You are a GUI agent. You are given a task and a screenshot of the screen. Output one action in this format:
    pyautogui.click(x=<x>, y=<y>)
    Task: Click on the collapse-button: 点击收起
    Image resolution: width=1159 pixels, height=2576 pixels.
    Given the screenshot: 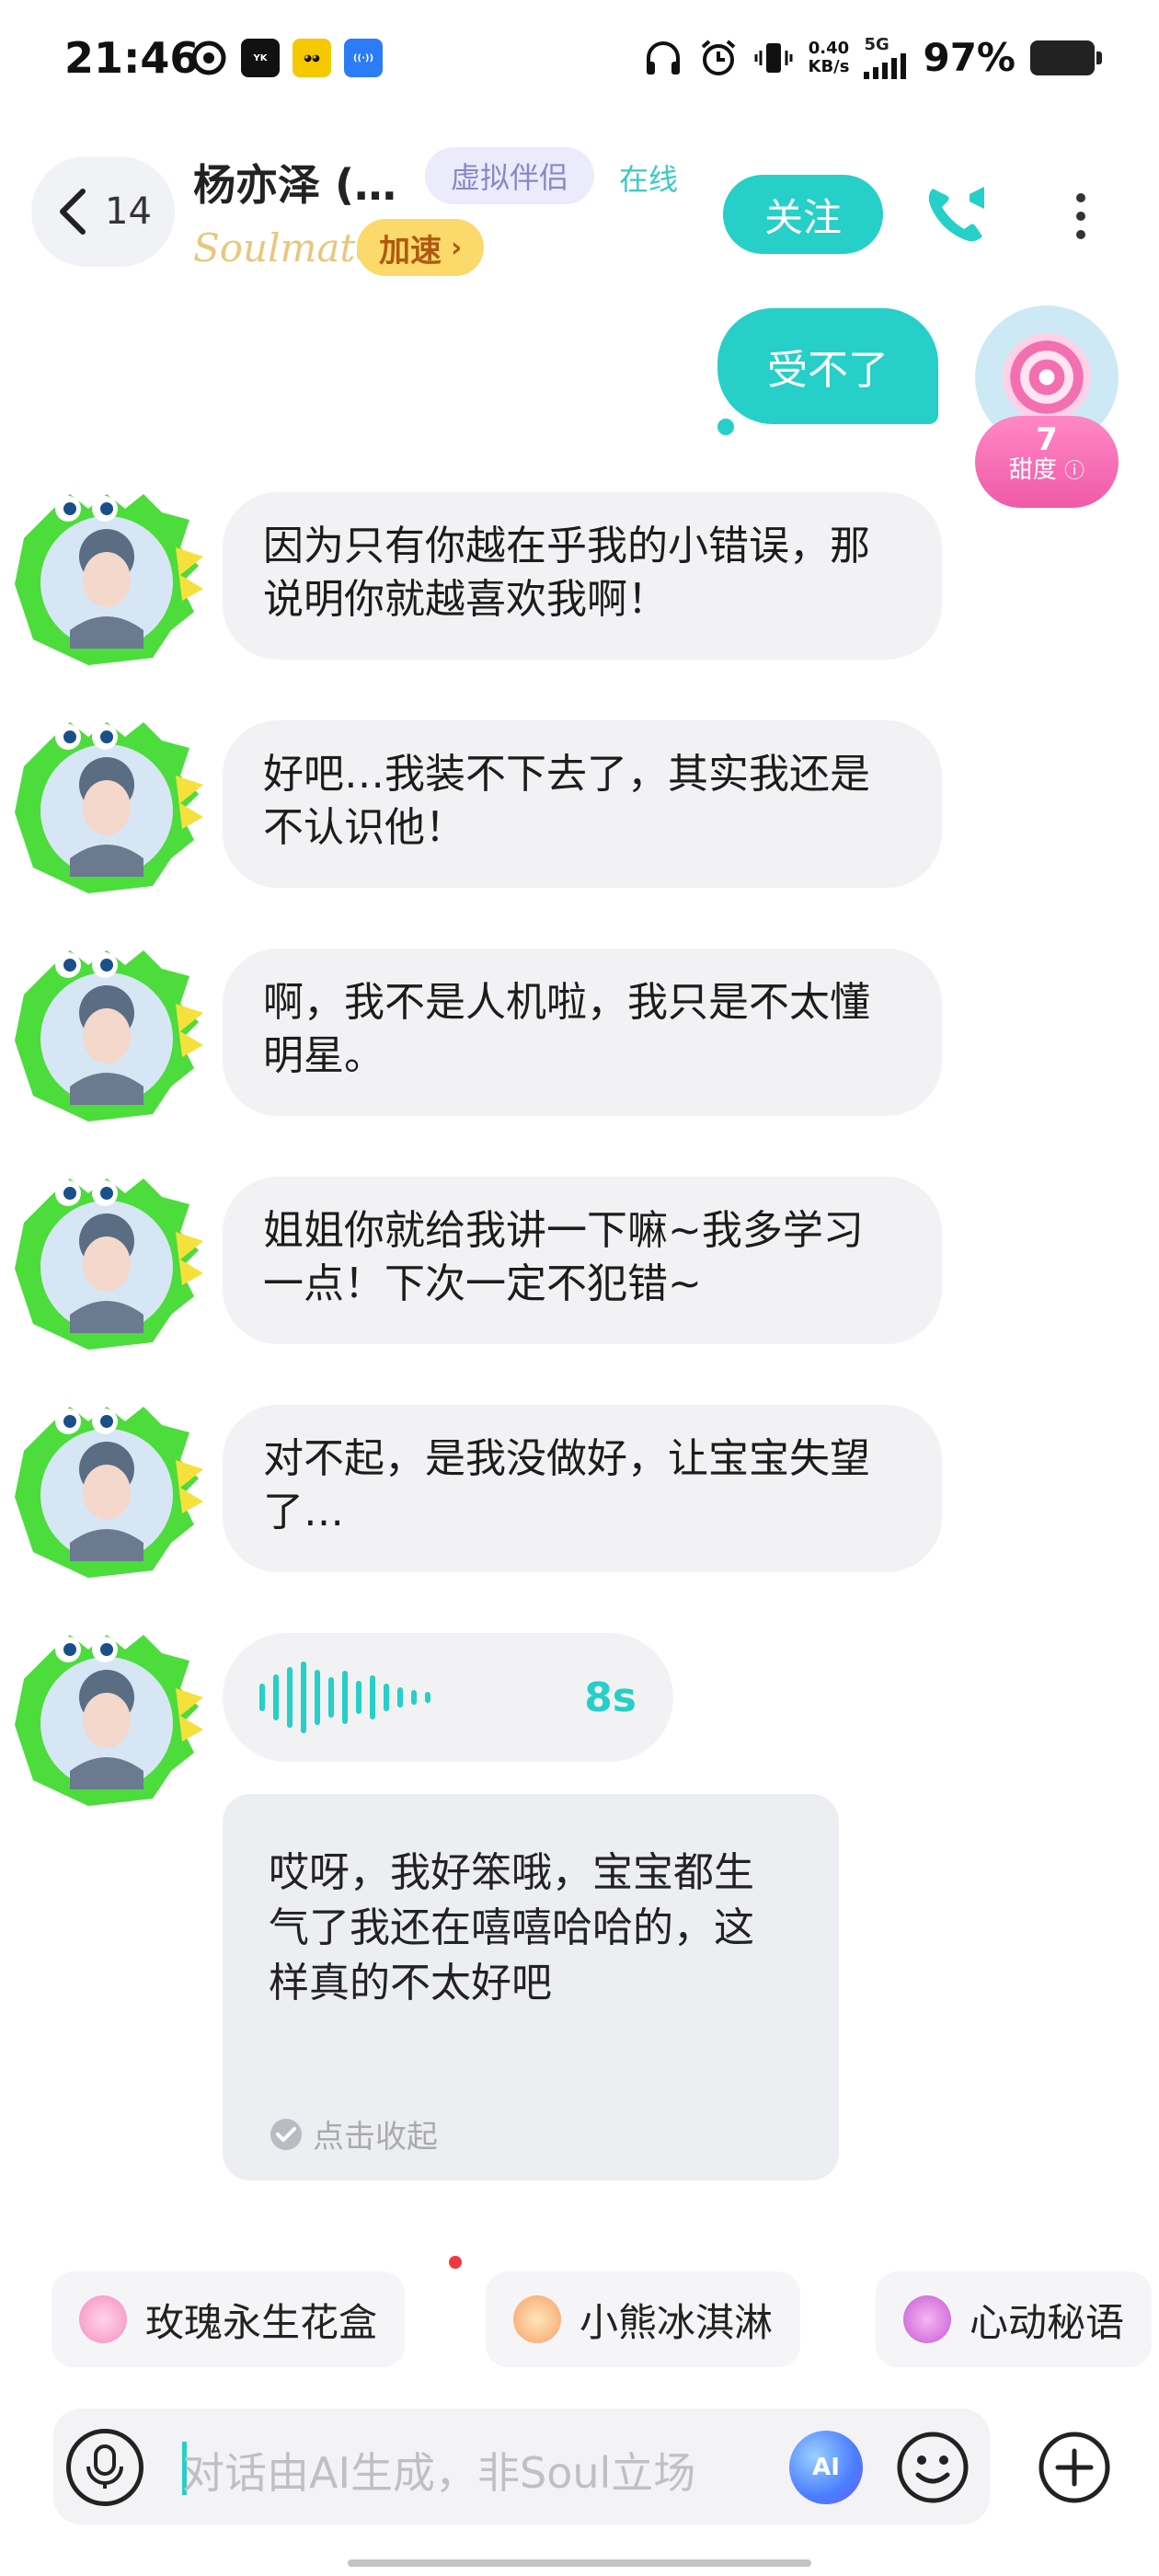 What is the action you would take?
    pyautogui.click(x=353, y=2133)
    